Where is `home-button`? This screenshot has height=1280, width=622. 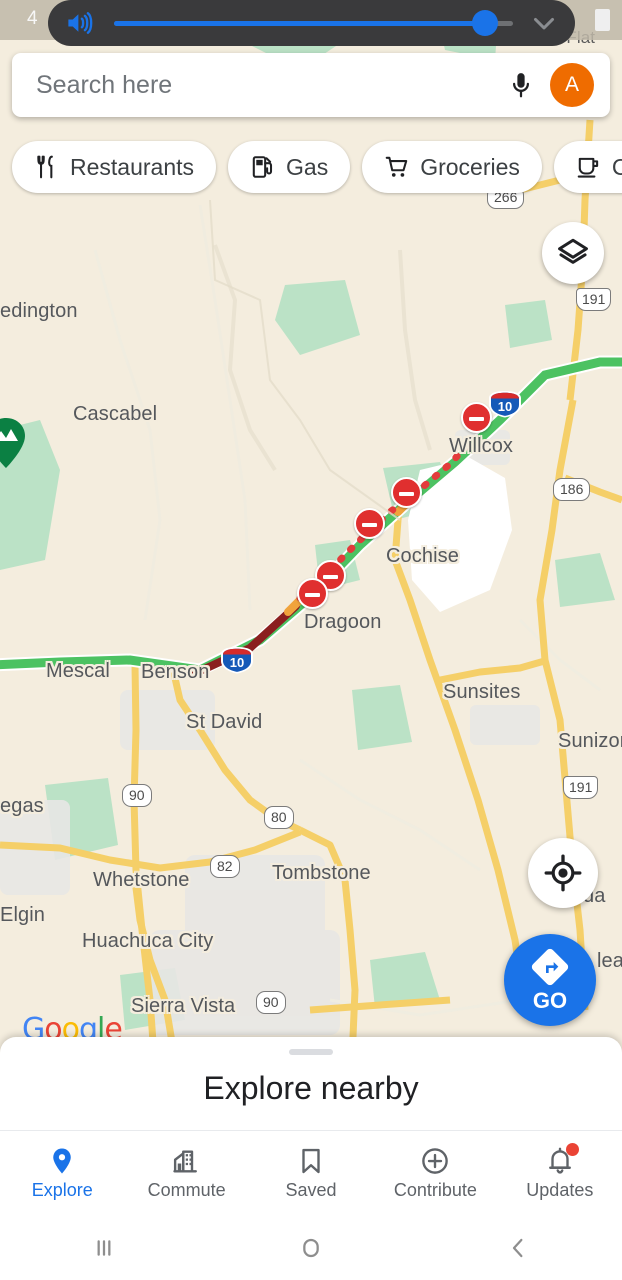
home-button is located at coordinates (310, 1248).